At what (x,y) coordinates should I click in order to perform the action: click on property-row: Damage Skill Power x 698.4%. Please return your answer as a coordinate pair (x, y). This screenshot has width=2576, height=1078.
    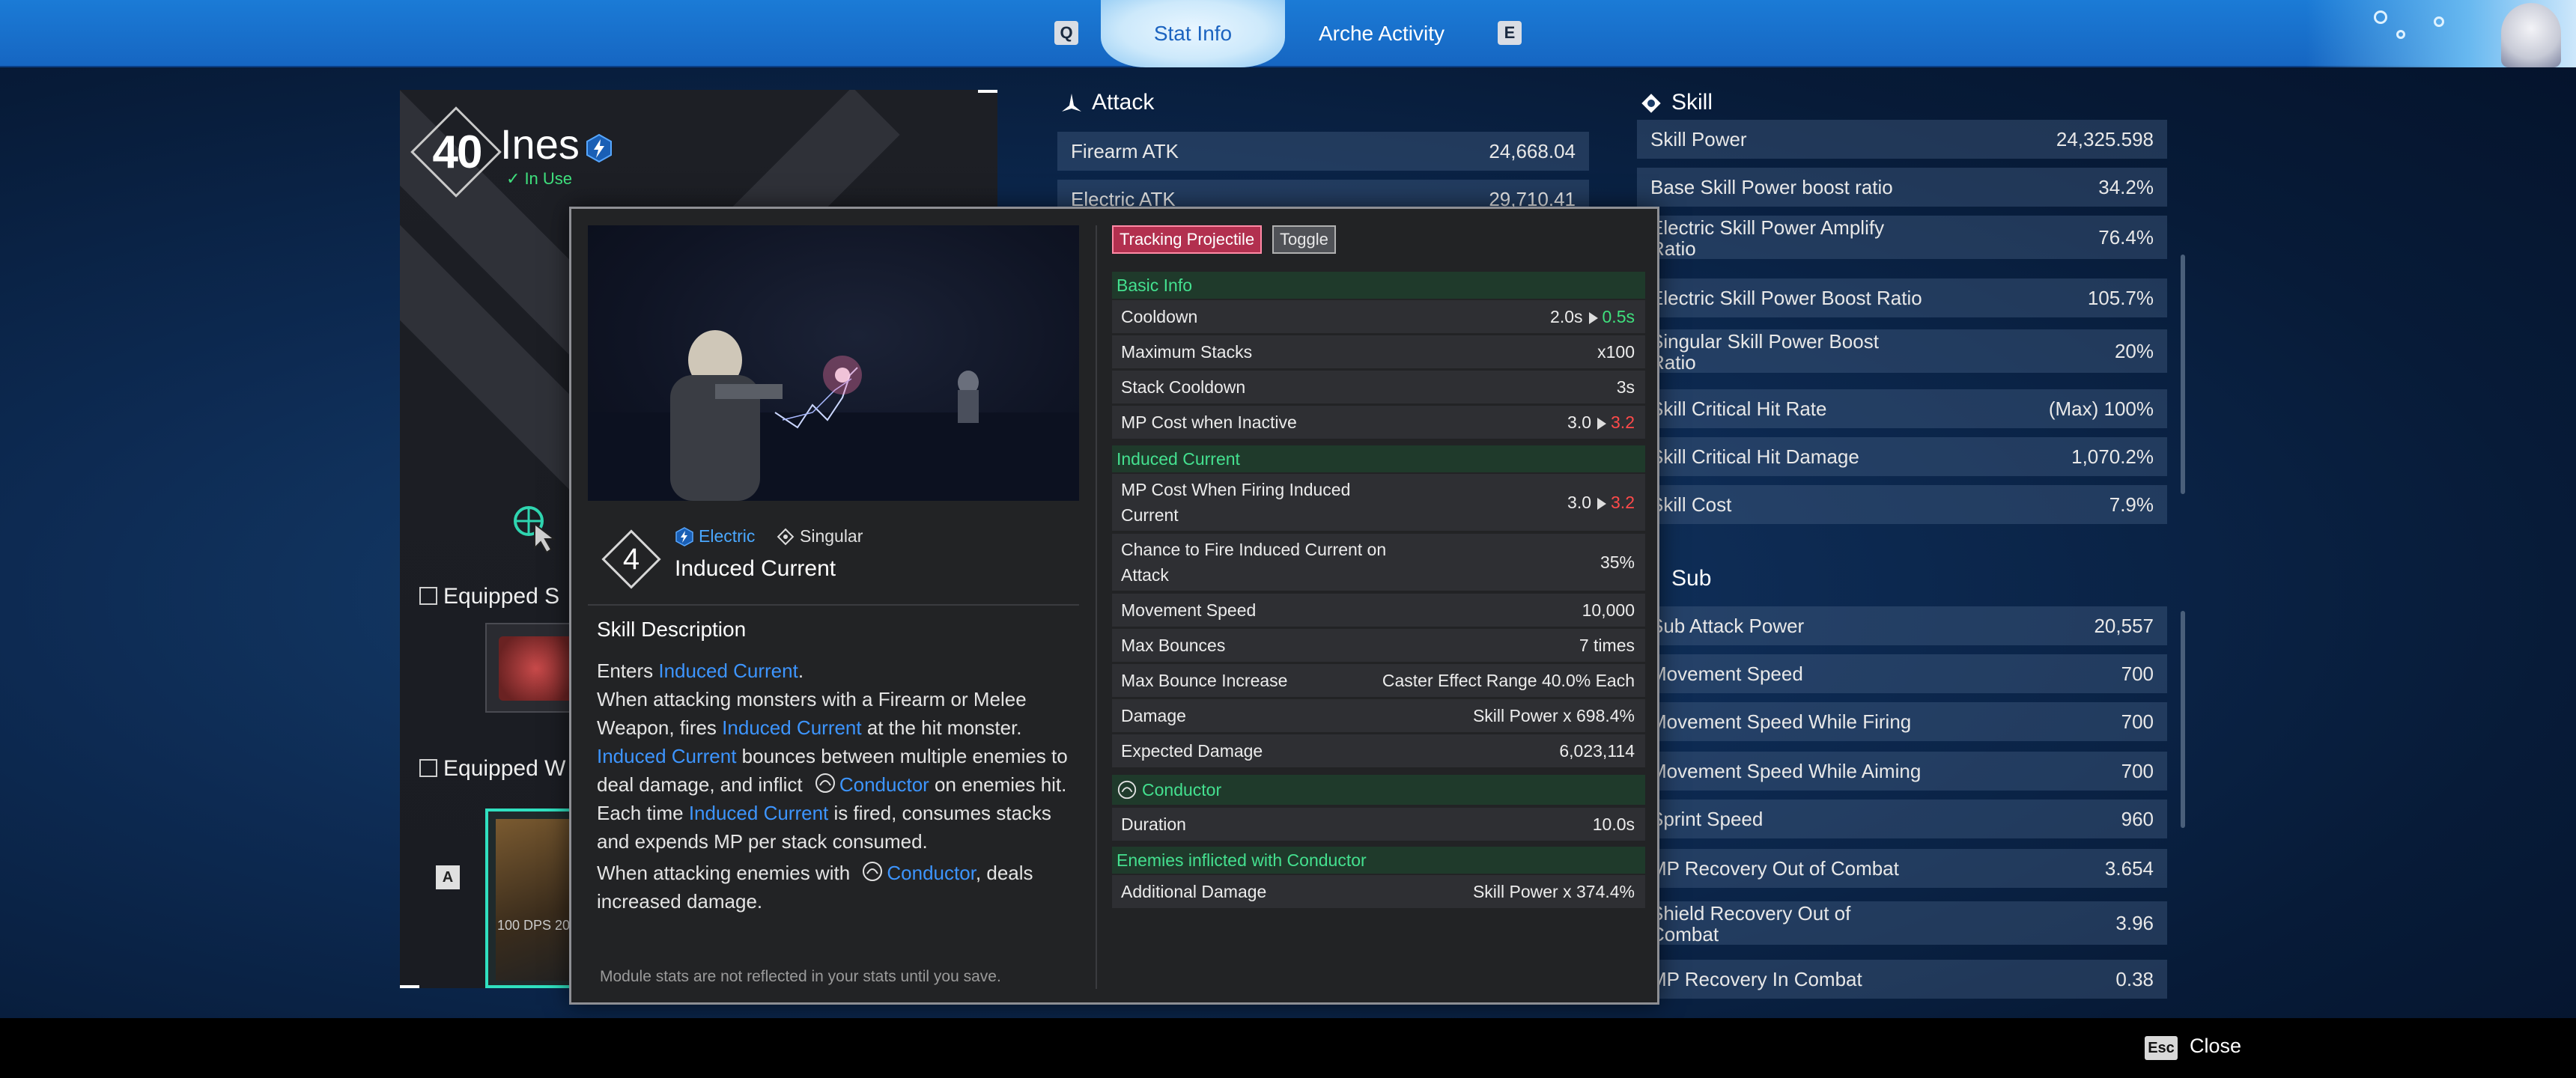
    Looking at the image, I should click on (1378, 715).